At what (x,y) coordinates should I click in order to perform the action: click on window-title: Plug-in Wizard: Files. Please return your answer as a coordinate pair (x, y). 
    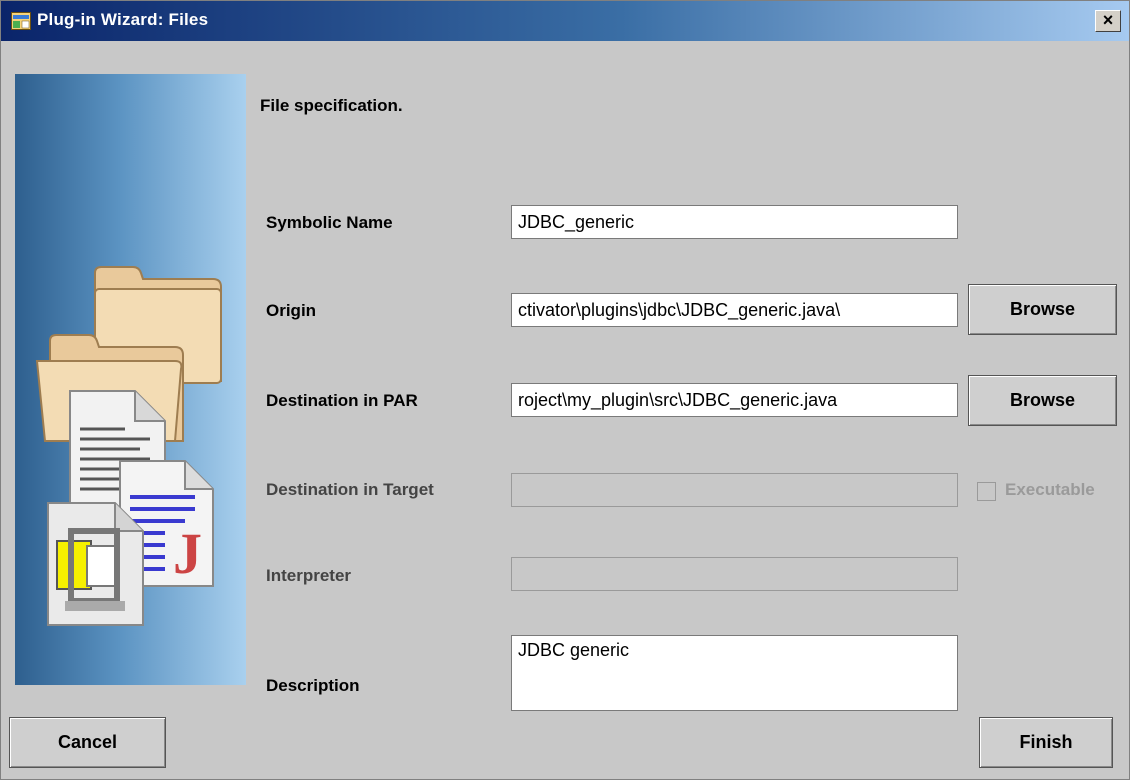
    Looking at the image, I should click on (123, 19).